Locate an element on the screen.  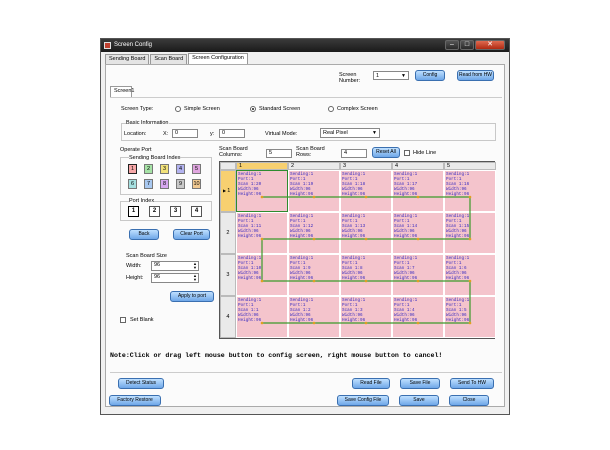
location-y-input: 0 is located at coordinates (232, 133).